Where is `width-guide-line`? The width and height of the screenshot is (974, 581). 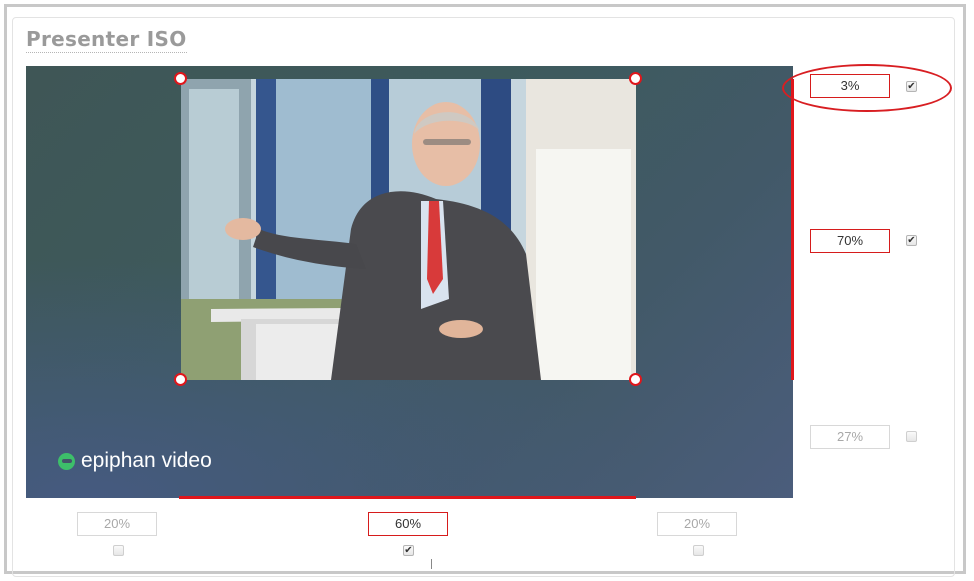
width-guide-line is located at coordinates (407, 497).